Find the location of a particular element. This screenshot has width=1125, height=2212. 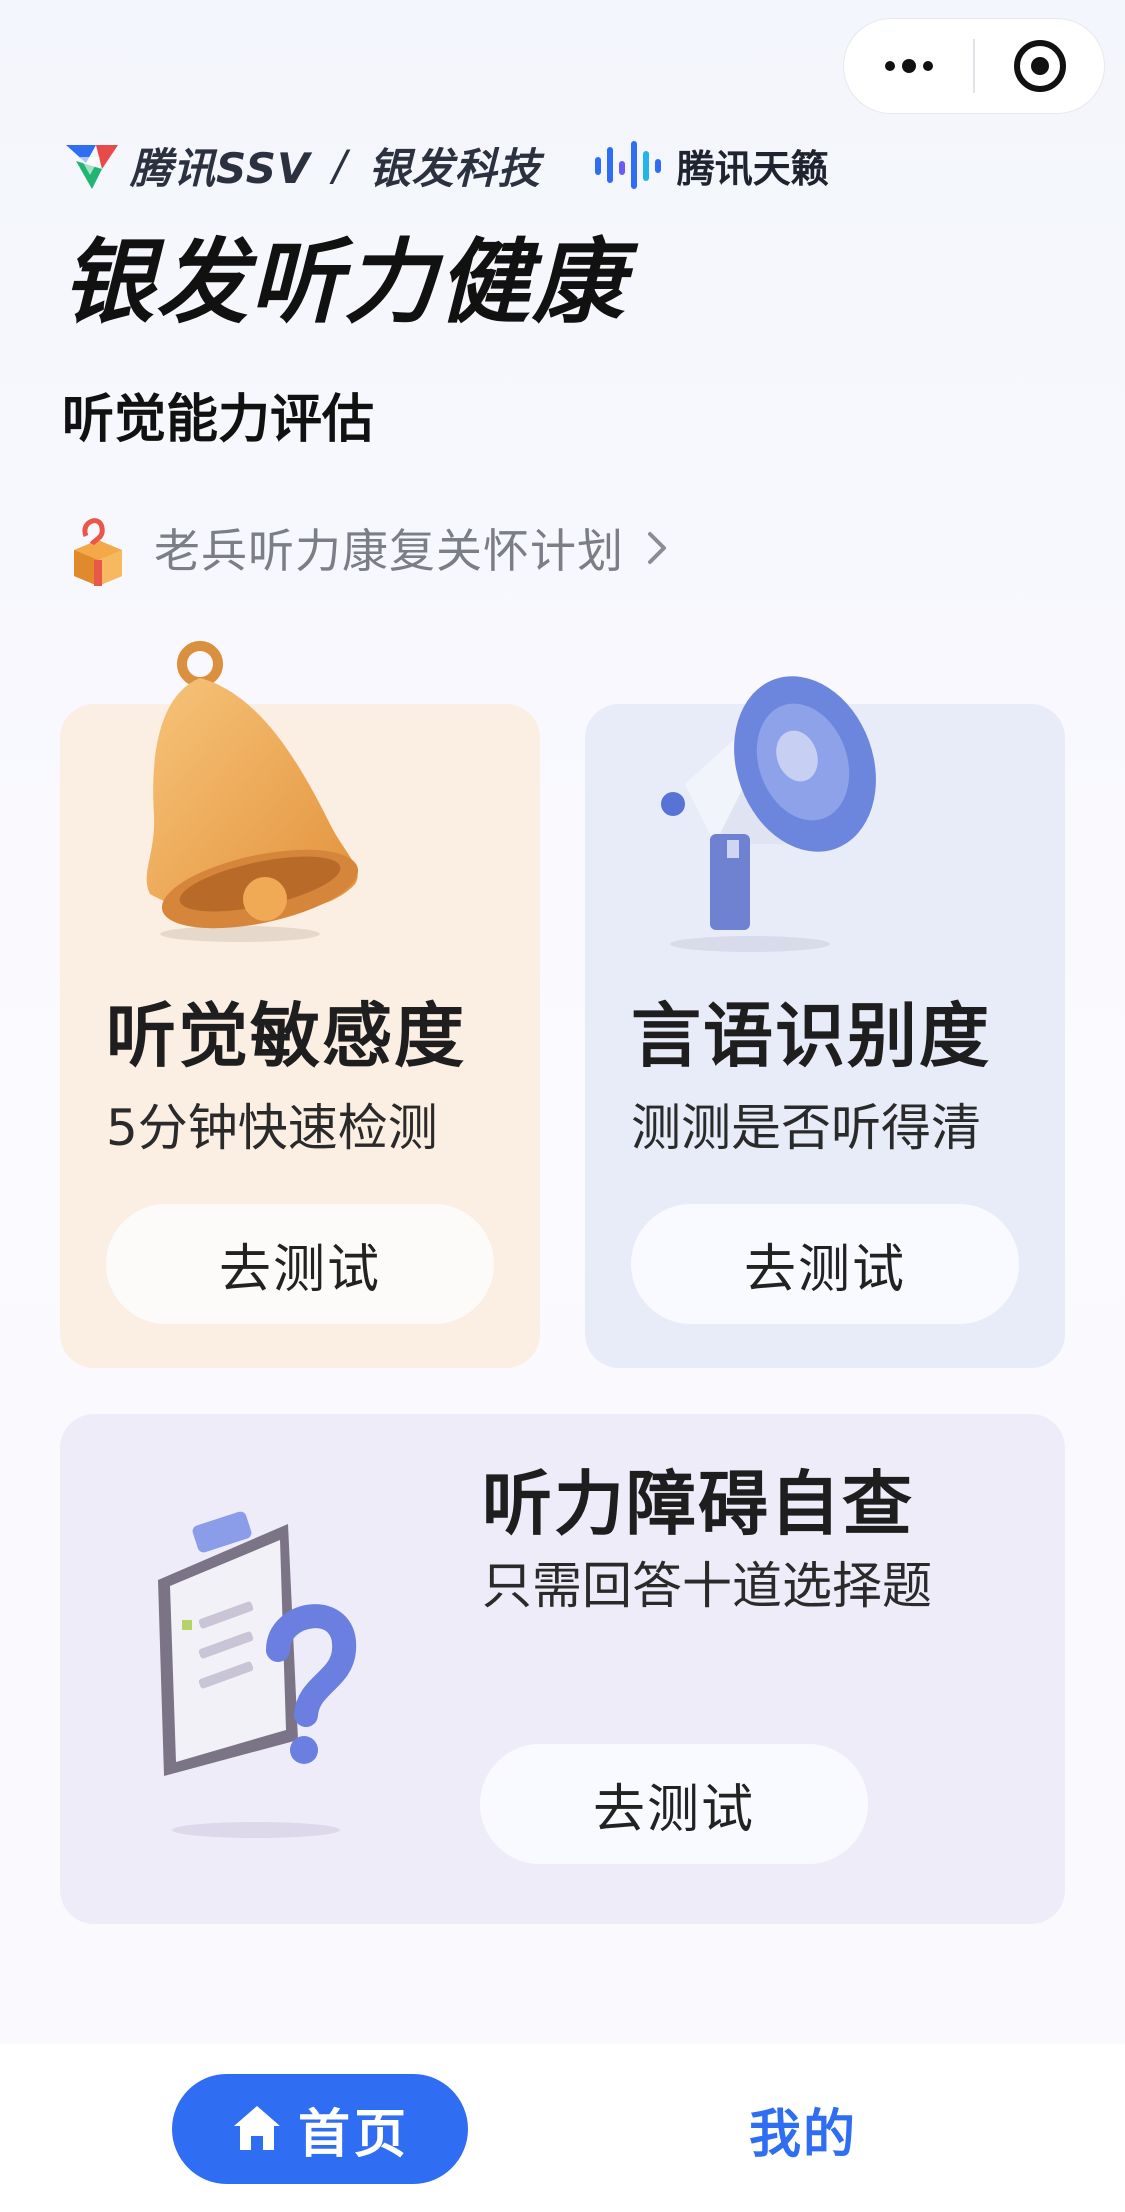

gift-box-icon is located at coordinates (98, 552).